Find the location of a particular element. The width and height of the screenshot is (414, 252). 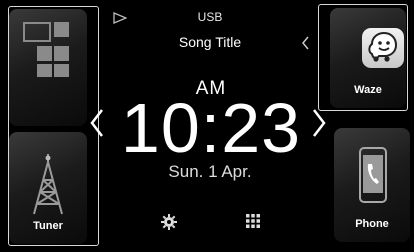

grid-icon is located at coordinates (50, 49).